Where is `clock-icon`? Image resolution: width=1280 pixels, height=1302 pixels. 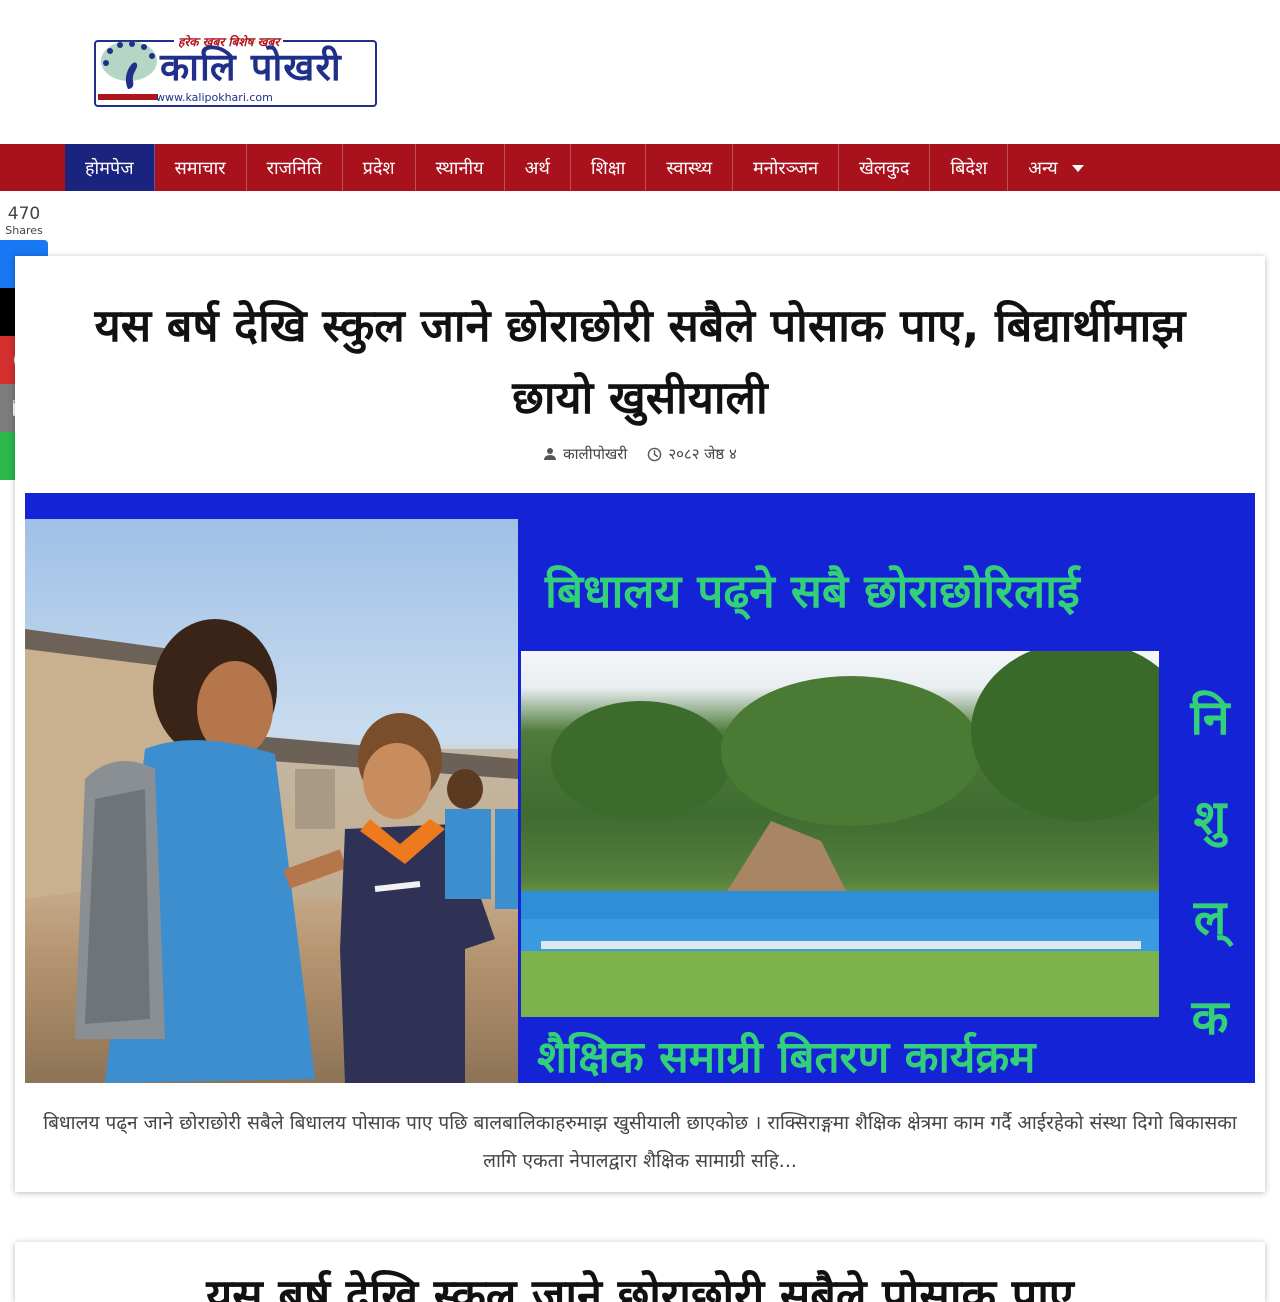 clock-icon is located at coordinates (655, 454).